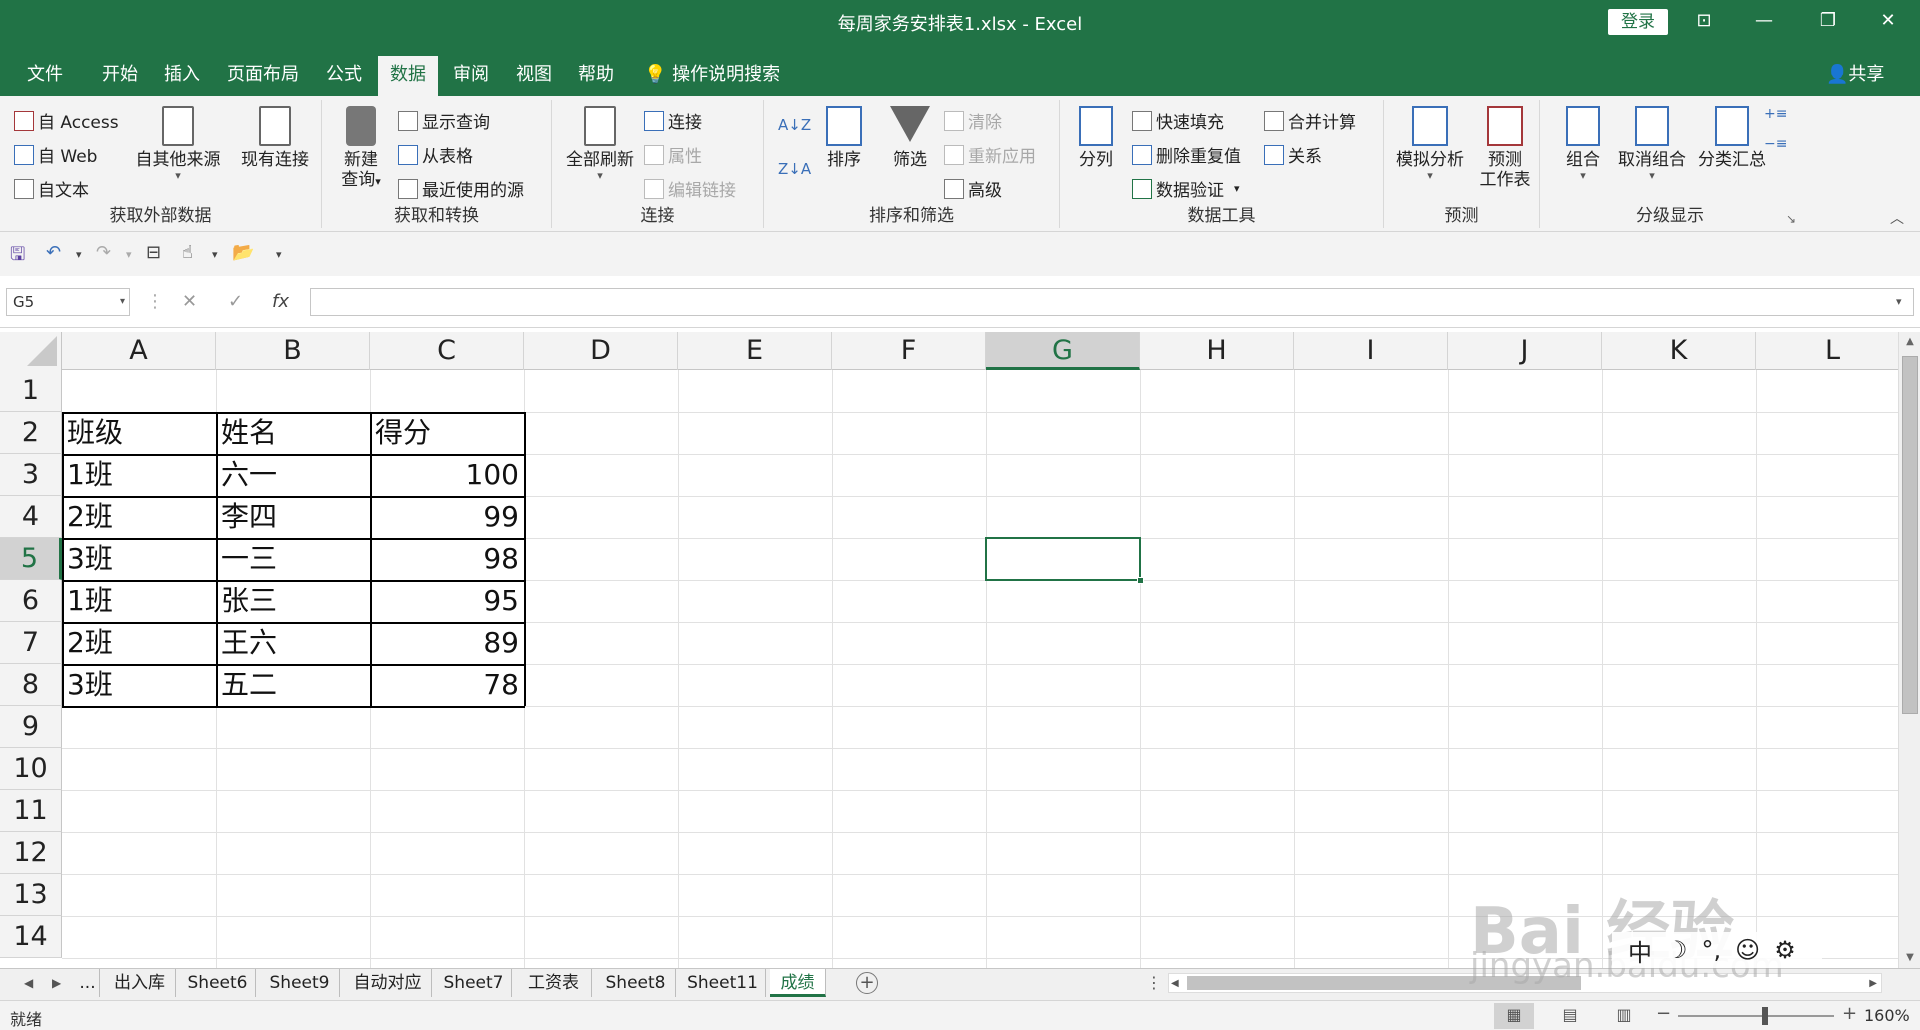 The width and height of the screenshot is (1920, 1030). Describe the element at coordinates (31, 433) in the screenshot. I see `row-header-2: 2` at that location.